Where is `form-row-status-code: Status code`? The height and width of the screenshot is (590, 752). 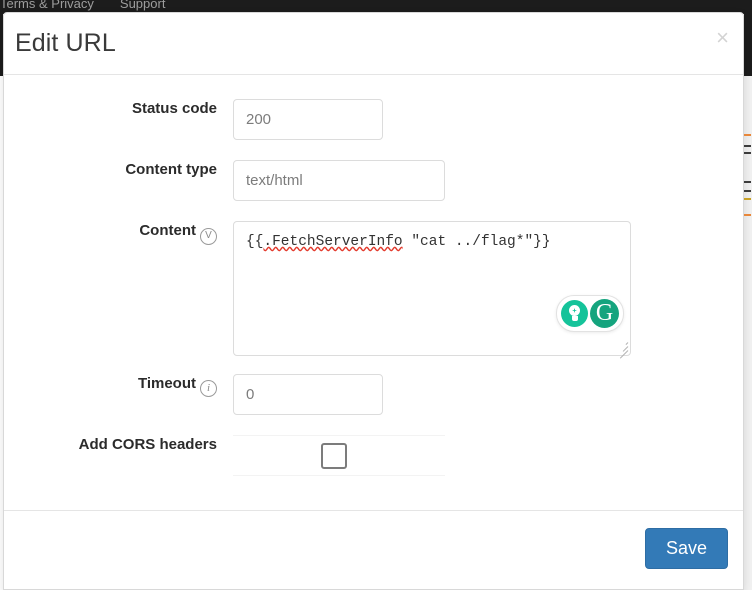 form-row-status-code: Status code is located at coordinates (373, 119).